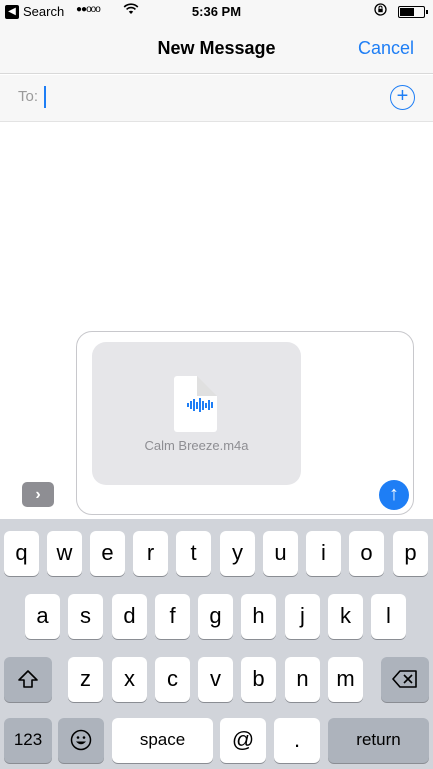  Describe the element at coordinates (42, 616) in the screenshot. I see `key-a: a` at that location.